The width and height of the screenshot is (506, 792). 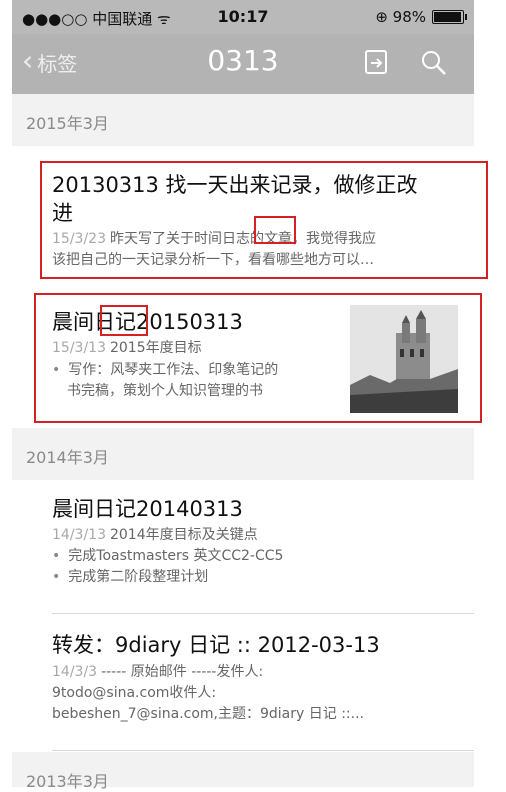 I want to click on note-bullet: 完成Toastmasters 英文CC2-CC5, so click(x=167, y=556).